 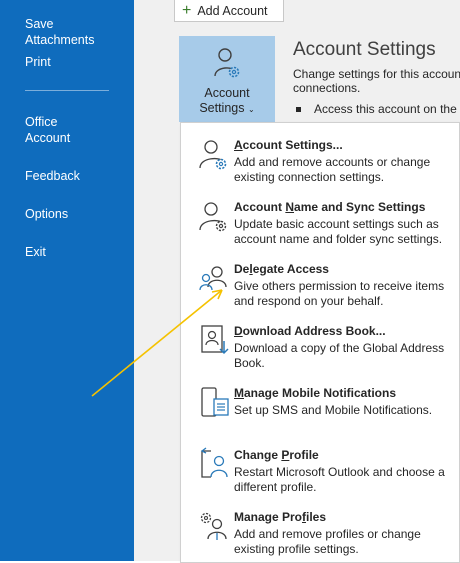 What do you see at coordinates (227, 63) in the screenshot?
I see `account-settings-gear-icon` at bounding box center [227, 63].